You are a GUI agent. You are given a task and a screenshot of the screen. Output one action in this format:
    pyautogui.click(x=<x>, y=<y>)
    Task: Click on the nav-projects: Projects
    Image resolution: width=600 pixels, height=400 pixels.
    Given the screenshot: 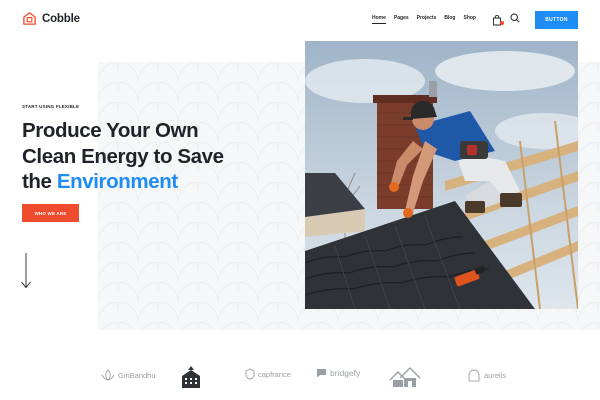 What is the action you would take?
    pyautogui.click(x=427, y=19)
    